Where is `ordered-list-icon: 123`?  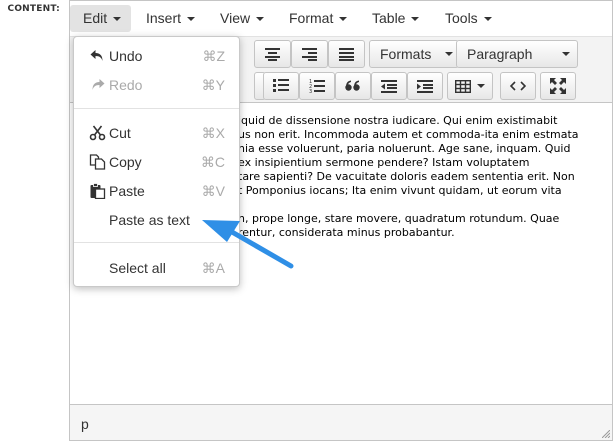 ordered-list-icon: 123 is located at coordinates (317, 86).